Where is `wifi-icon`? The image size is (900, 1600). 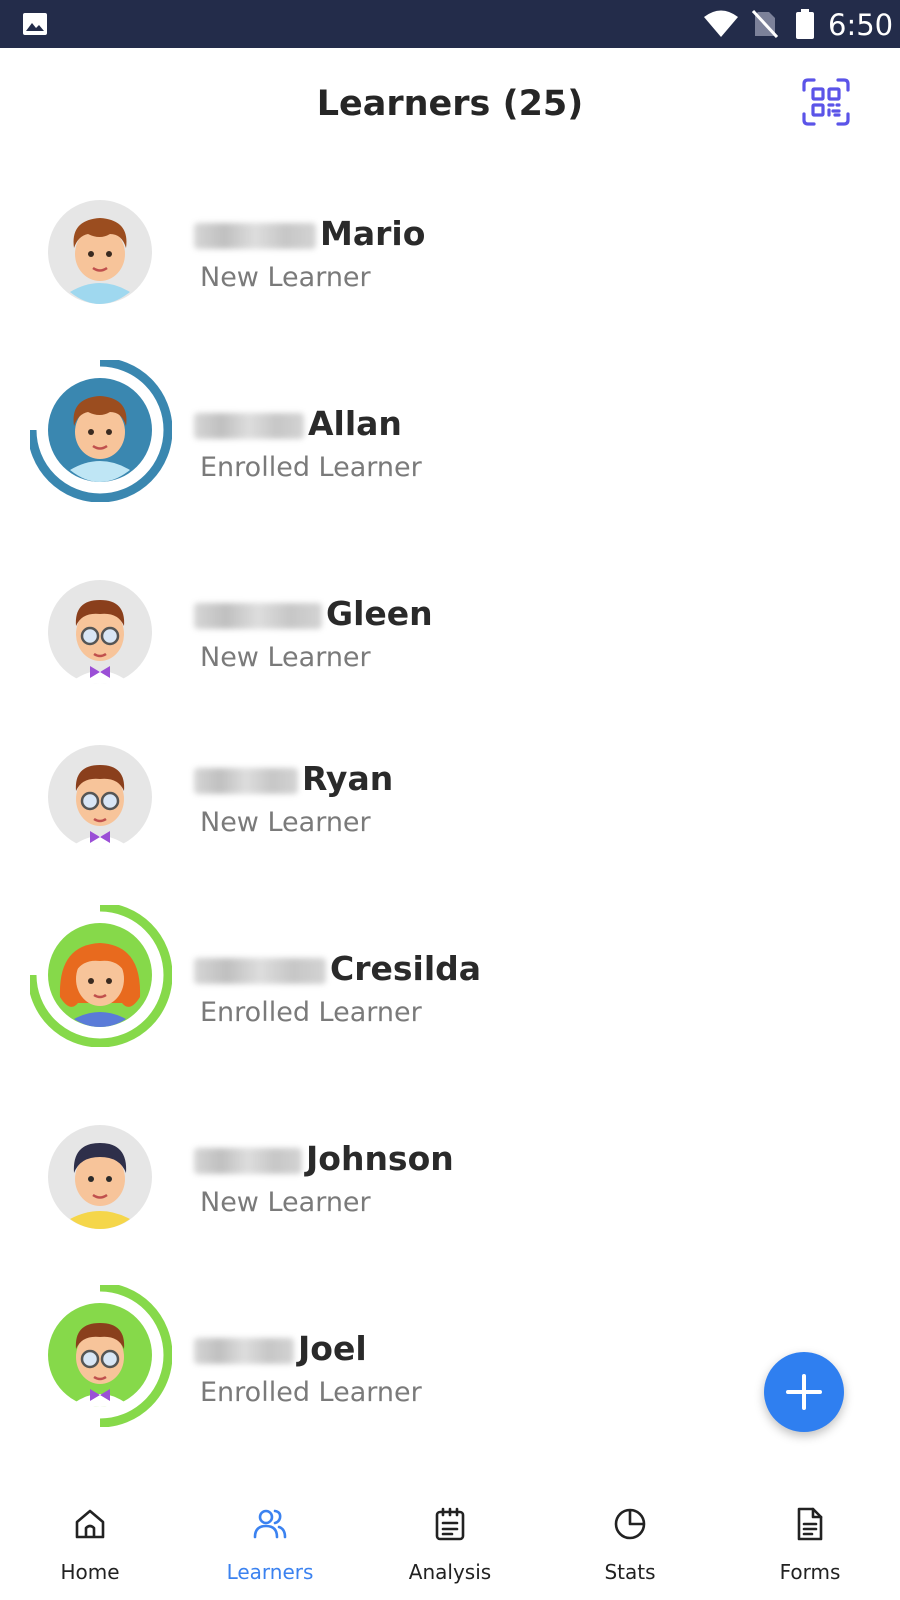
wifi-icon is located at coordinates (721, 23).